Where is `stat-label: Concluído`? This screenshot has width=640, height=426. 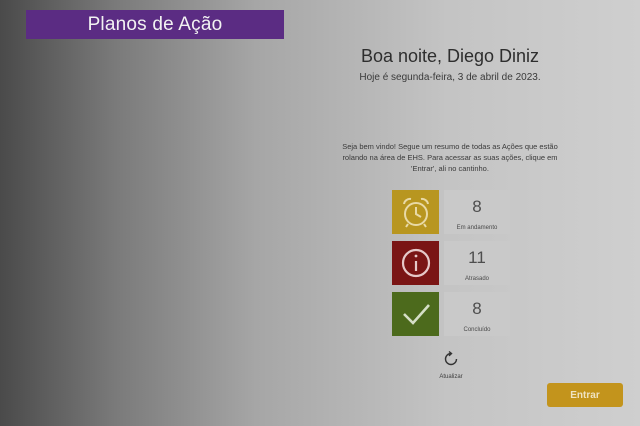
stat-label: Concluído is located at coordinates (477, 330).